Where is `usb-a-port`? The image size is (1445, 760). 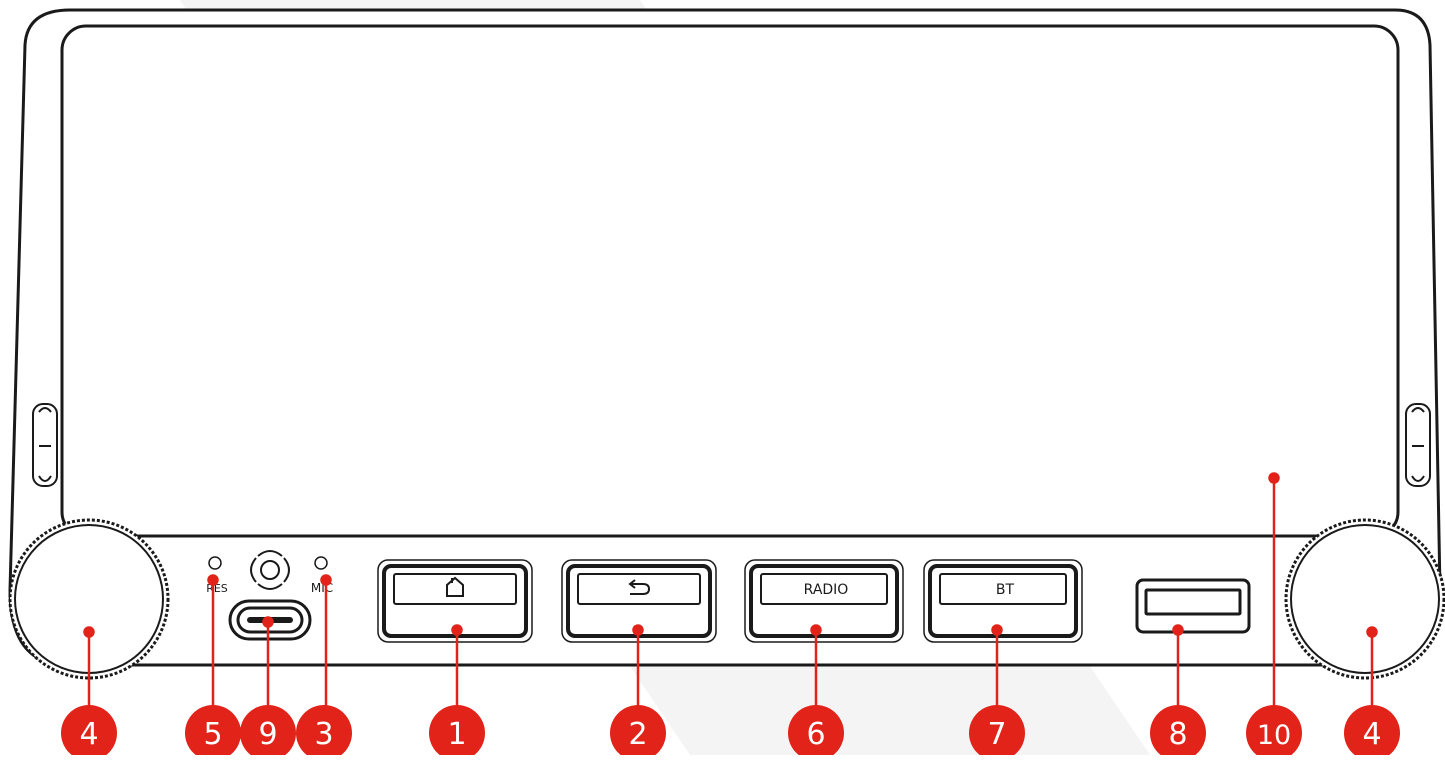
usb-a-port is located at coordinates (1193, 606).